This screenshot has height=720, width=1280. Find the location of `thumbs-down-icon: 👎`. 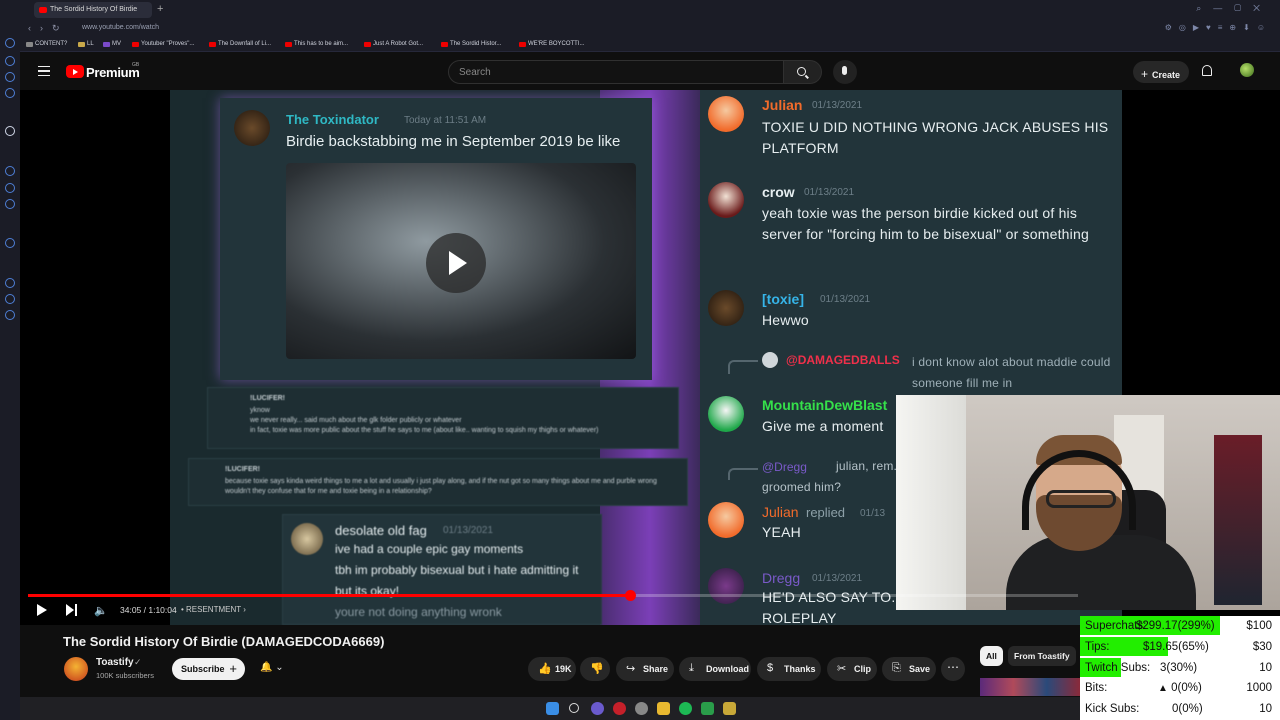

thumbs-down-icon: 👎 is located at coordinates (597, 669).